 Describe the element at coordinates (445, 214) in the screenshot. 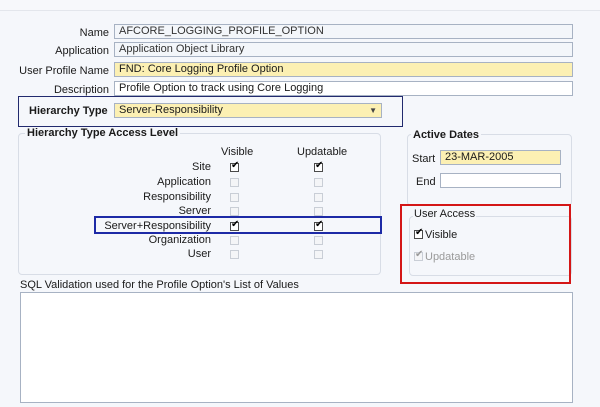

I see `user-access-title: User Access` at that location.